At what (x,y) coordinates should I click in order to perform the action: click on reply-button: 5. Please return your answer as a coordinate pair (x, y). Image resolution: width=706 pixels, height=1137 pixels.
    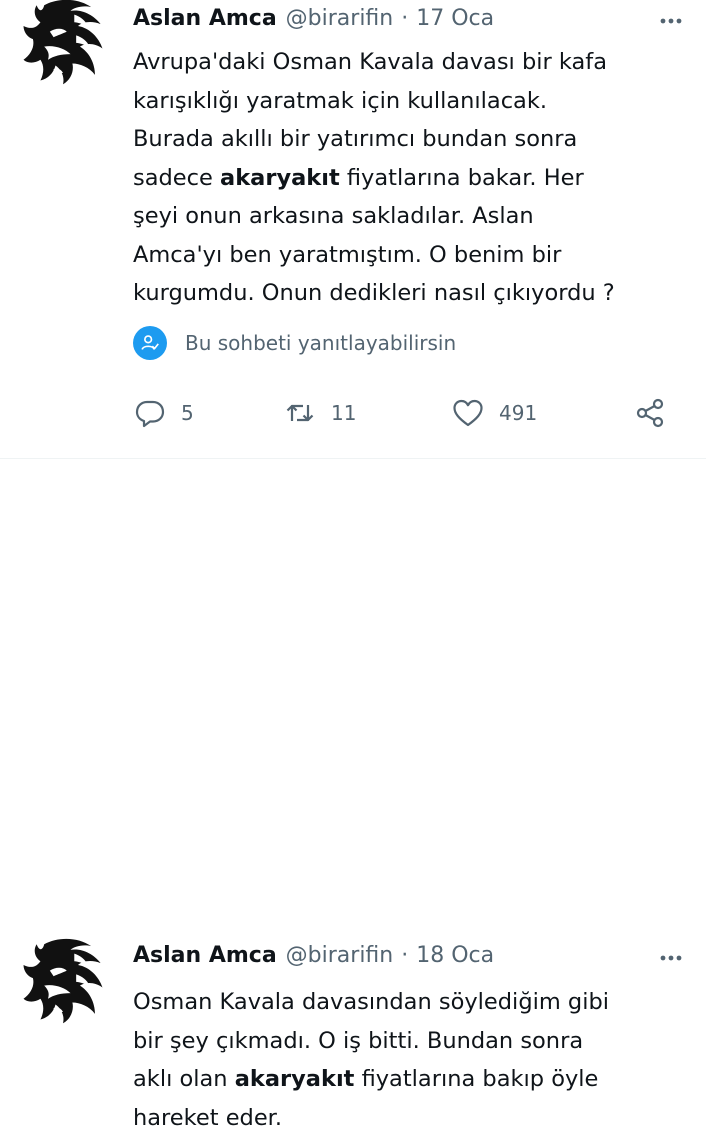
    Looking at the image, I should click on (163, 413).